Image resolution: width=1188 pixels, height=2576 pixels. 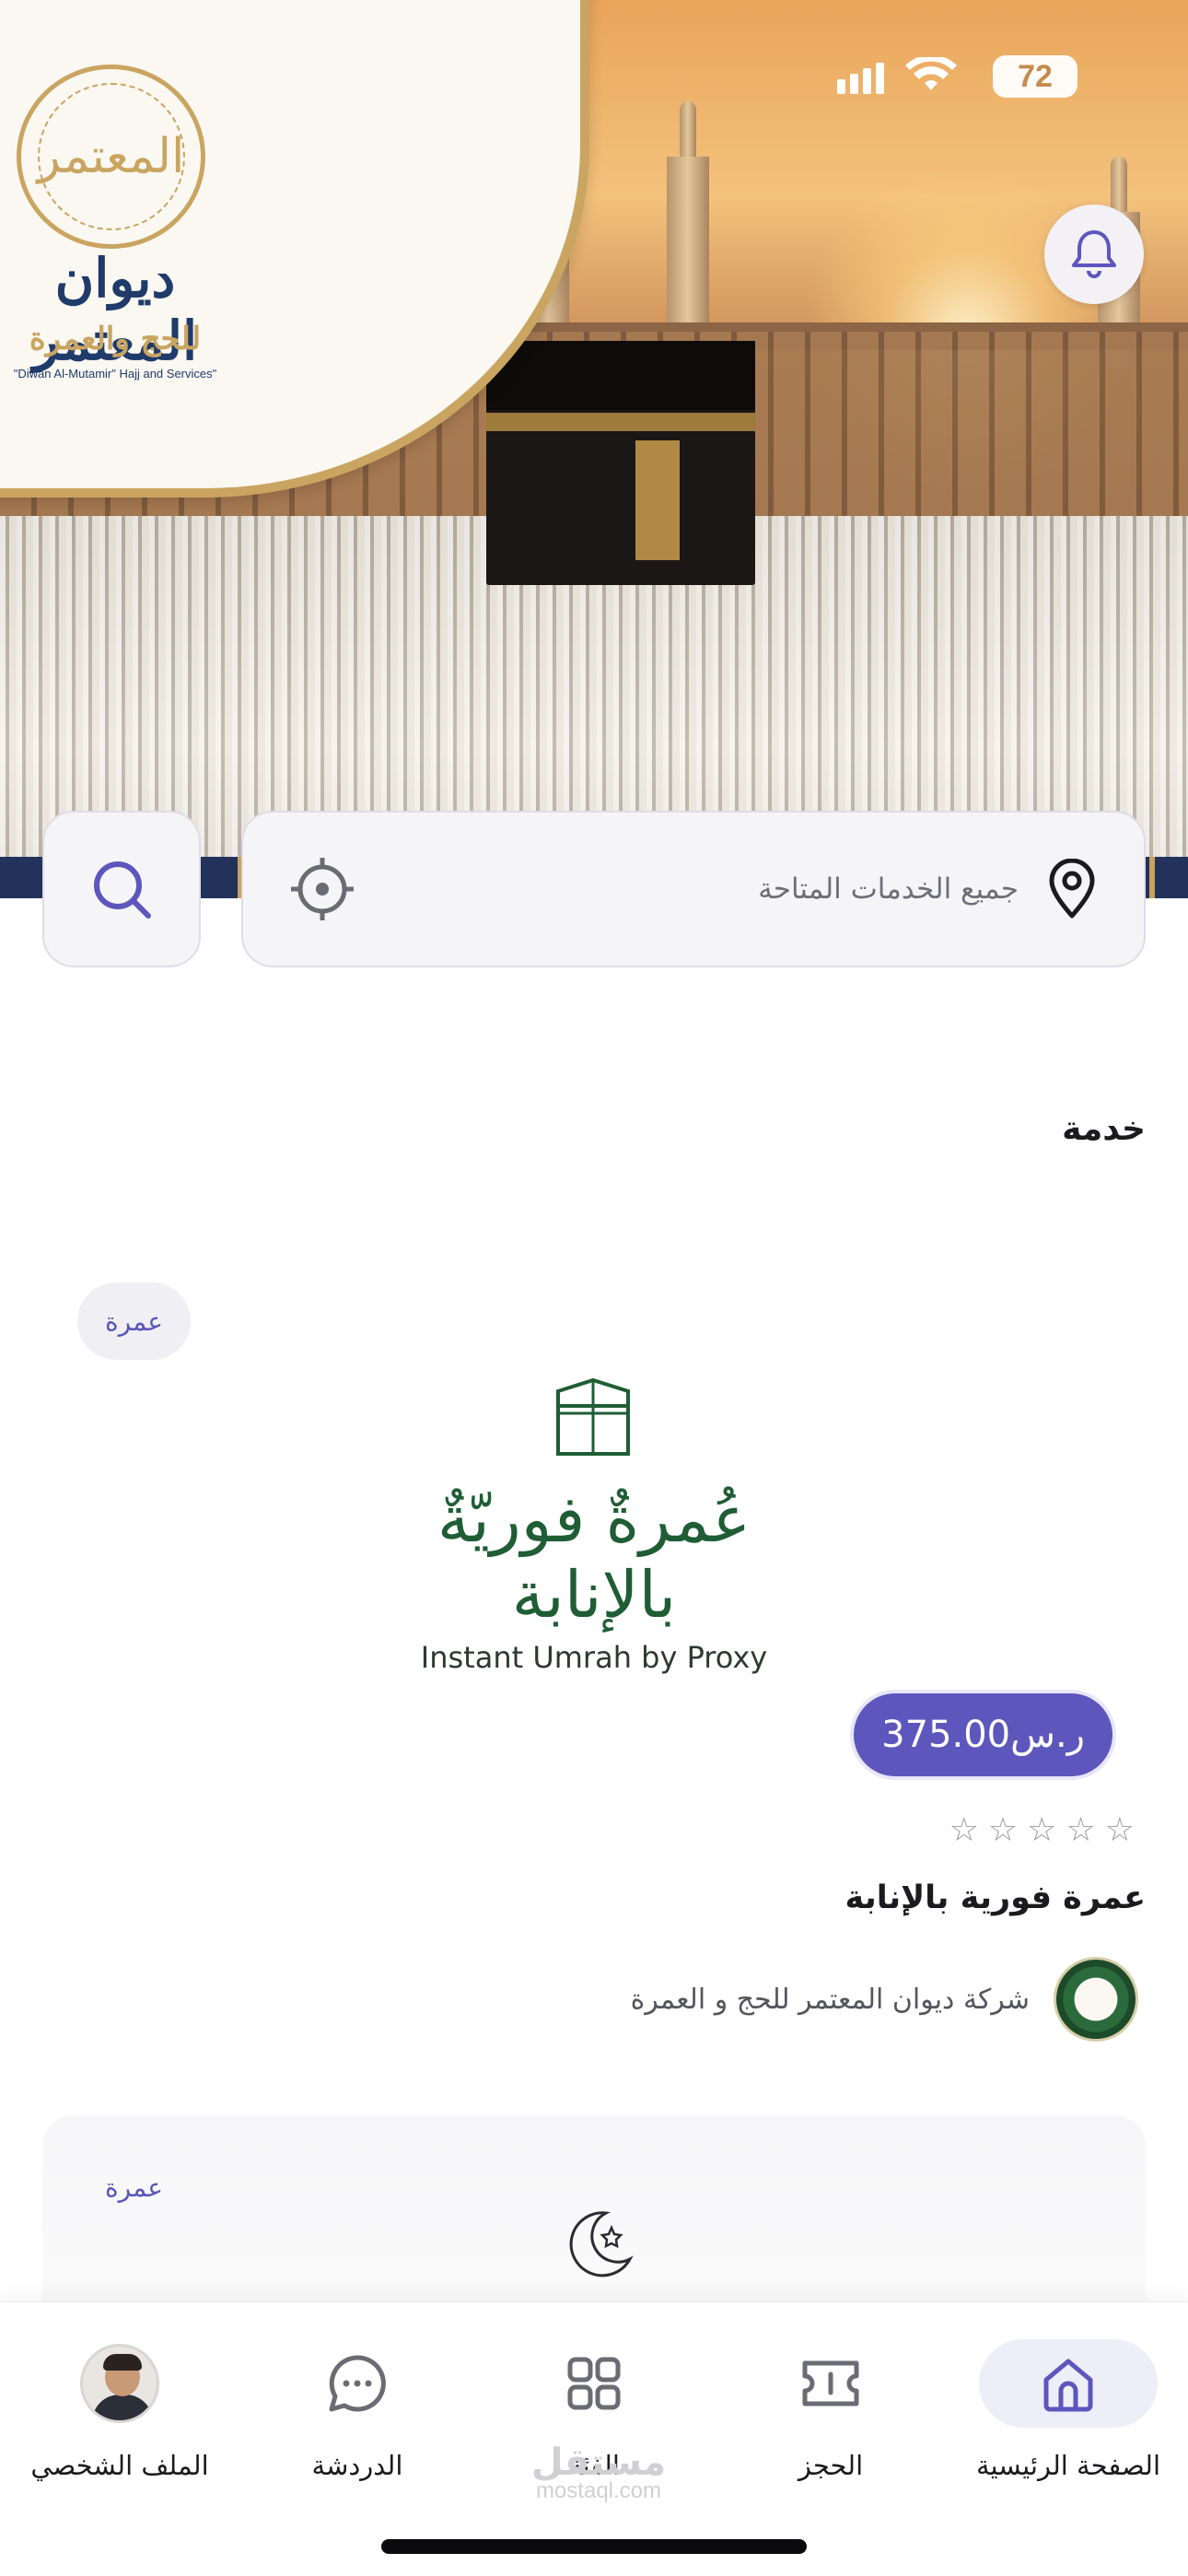 I want to click on vendor-name: شركة ديوان المعتمر للحج و العمرة, so click(x=830, y=2000).